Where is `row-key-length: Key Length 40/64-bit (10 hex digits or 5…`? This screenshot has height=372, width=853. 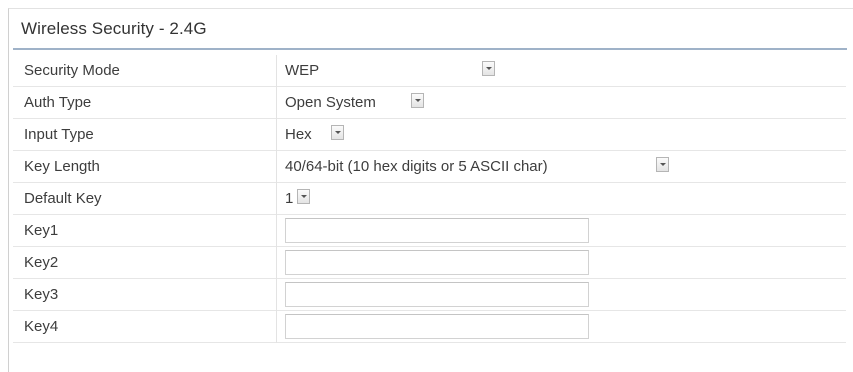 row-key-length: Key Length 40/64-bit (10 hex digits or 5… is located at coordinates (429, 167).